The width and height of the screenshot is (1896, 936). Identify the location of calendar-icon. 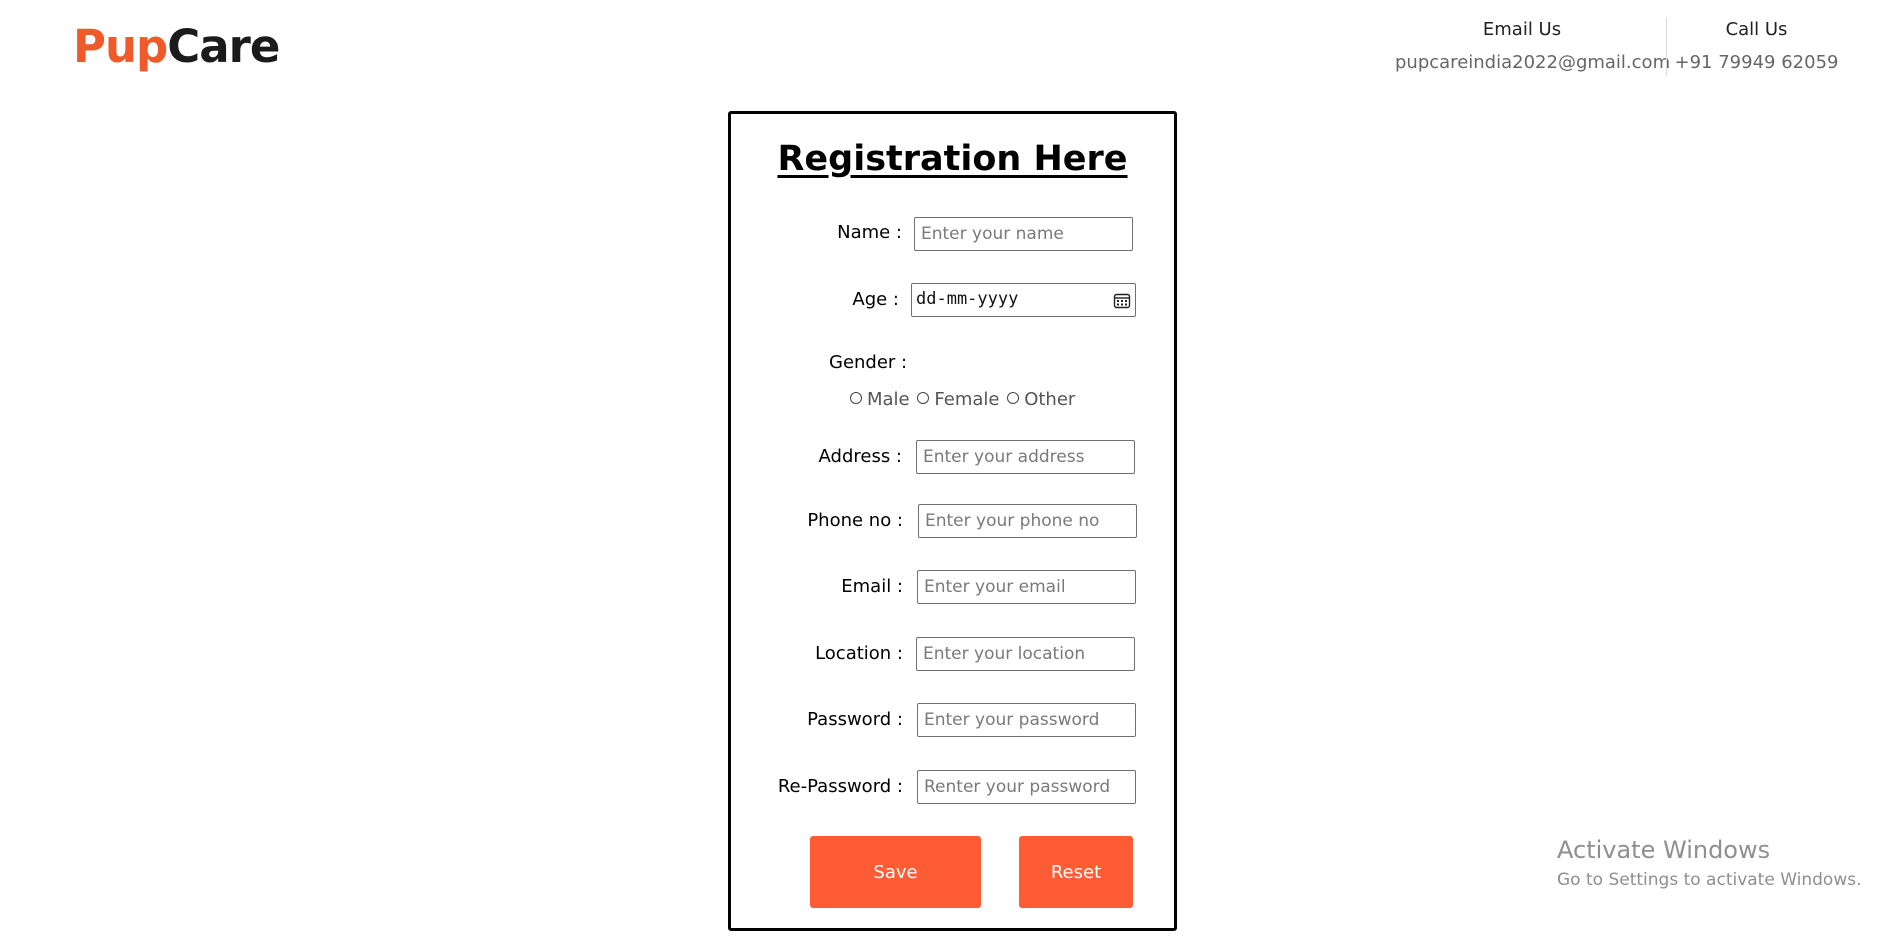
(1122, 301).